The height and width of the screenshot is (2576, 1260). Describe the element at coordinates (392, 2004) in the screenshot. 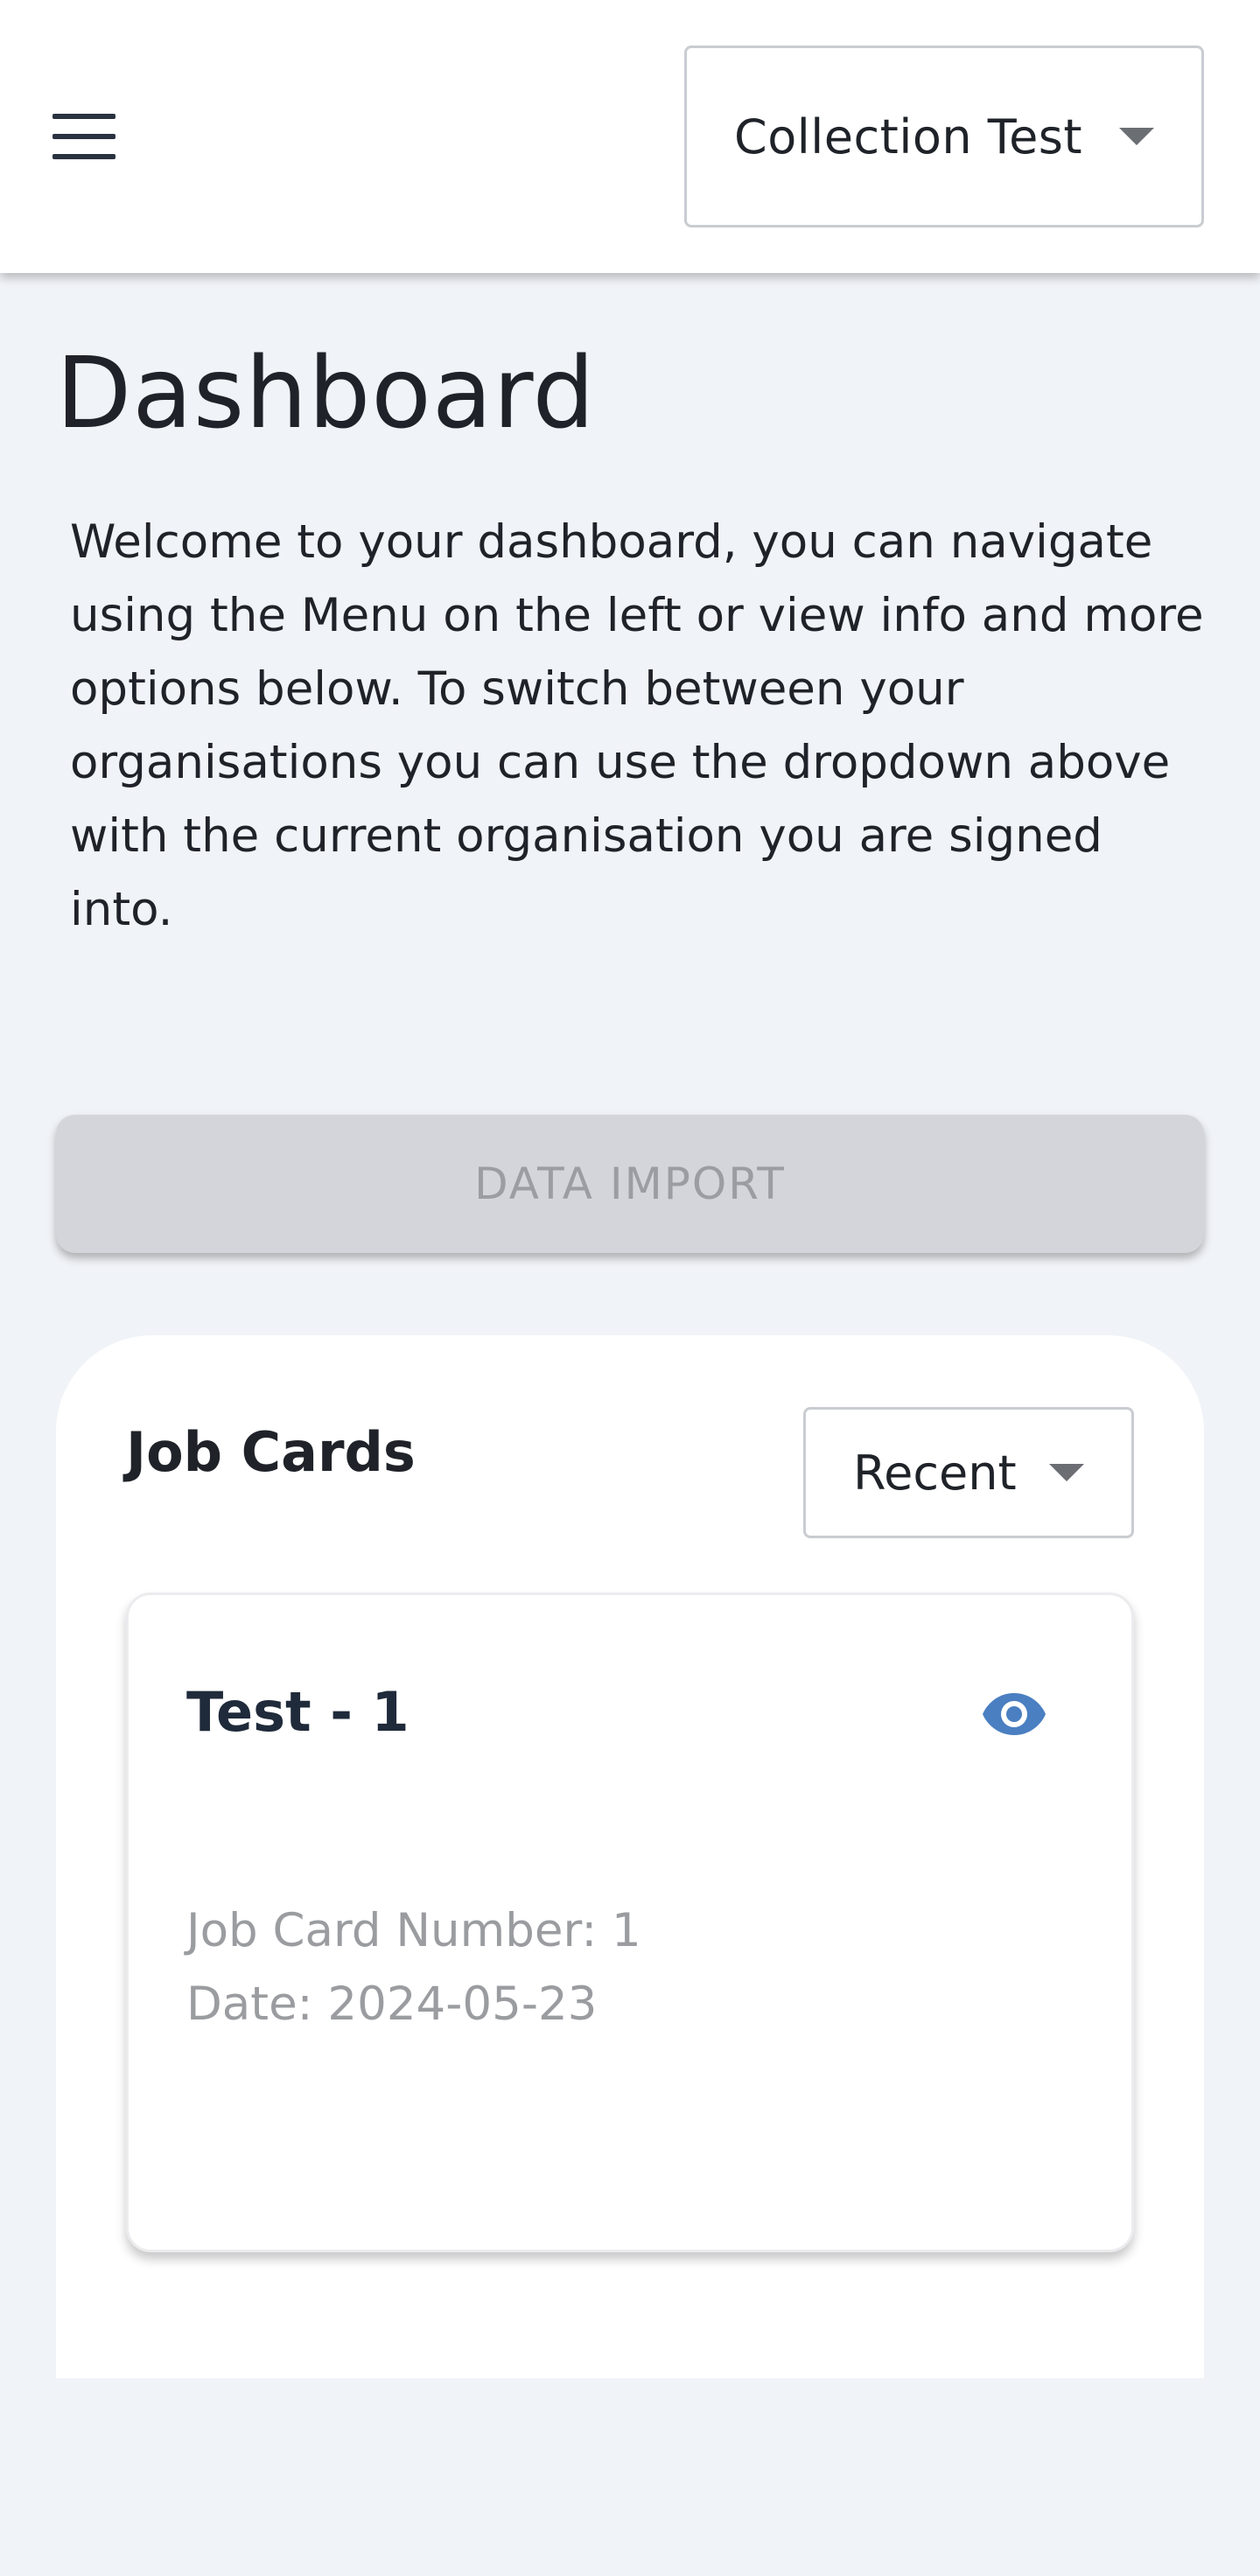

I see `job-card-date: Date: 2024-05-23` at that location.